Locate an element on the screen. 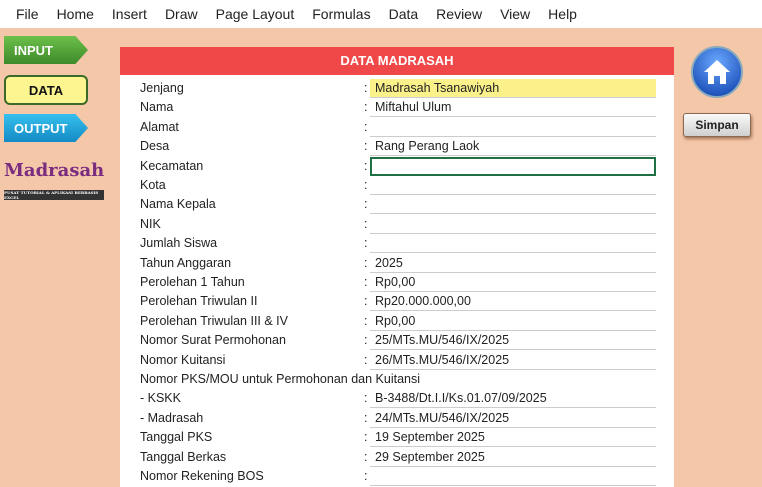 The height and width of the screenshot is (487, 762). menu-page-layout: Page Layout is located at coordinates (255, 14).